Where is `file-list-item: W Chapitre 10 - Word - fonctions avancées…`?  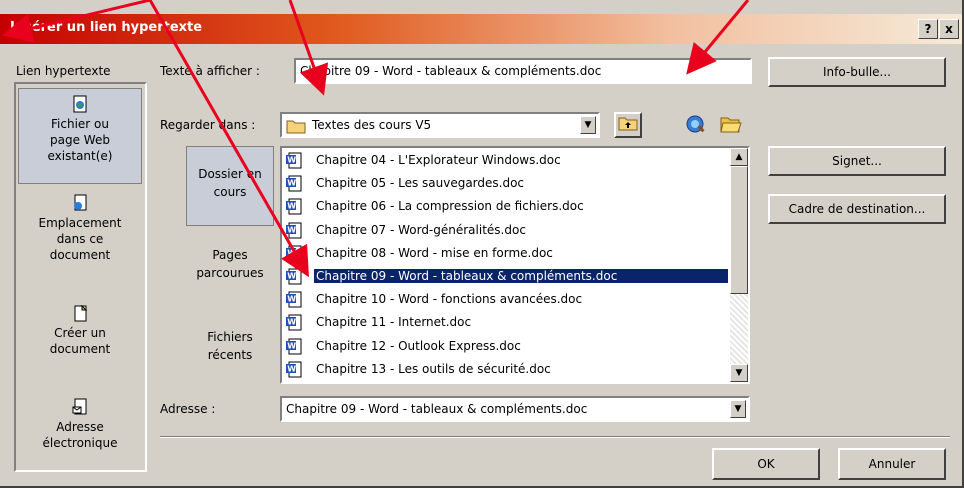 file-list-item: W Chapitre 10 - Word - fonctions avancées… is located at coordinates (504, 300).